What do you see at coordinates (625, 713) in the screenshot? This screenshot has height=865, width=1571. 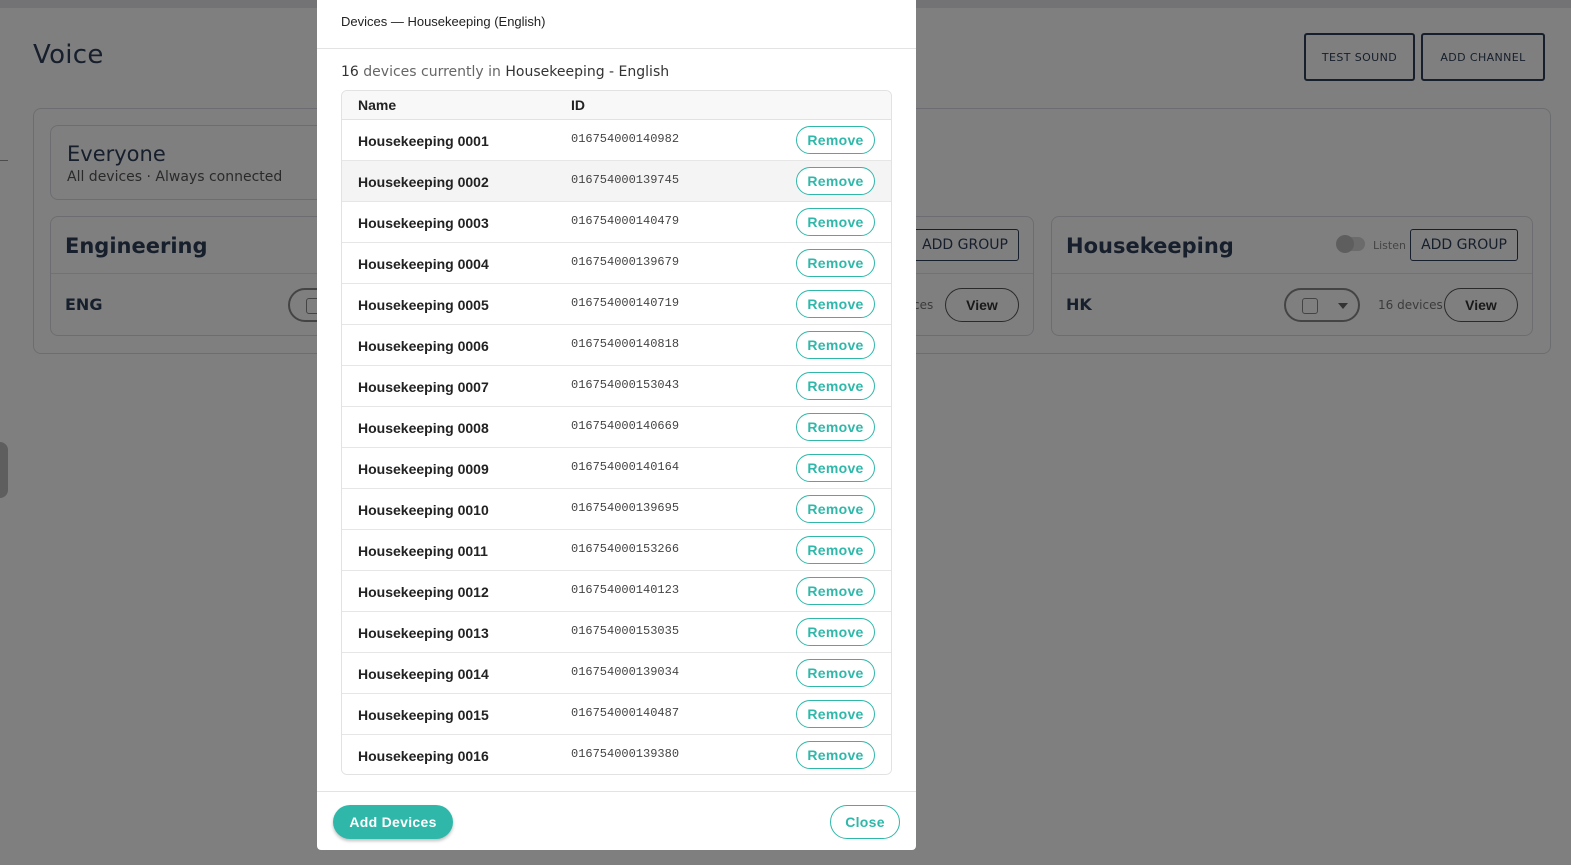 I see `device-id: 016754000140487` at bounding box center [625, 713].